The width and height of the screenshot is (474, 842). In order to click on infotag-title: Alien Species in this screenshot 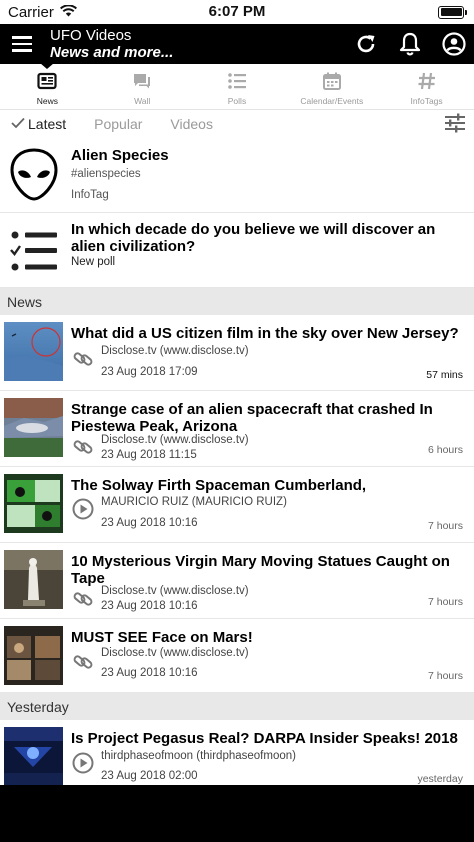, I will do `click(120, 155)`.